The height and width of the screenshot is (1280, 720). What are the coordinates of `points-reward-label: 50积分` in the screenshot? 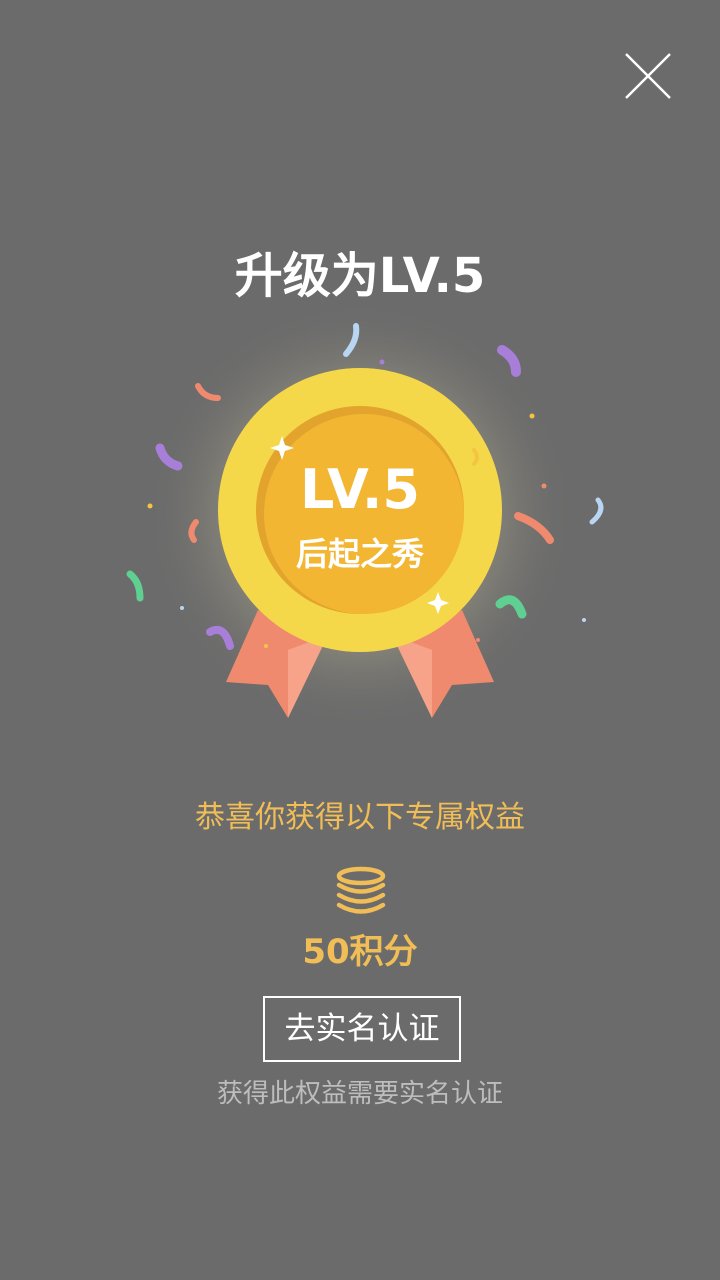 It's located at (360, 952).